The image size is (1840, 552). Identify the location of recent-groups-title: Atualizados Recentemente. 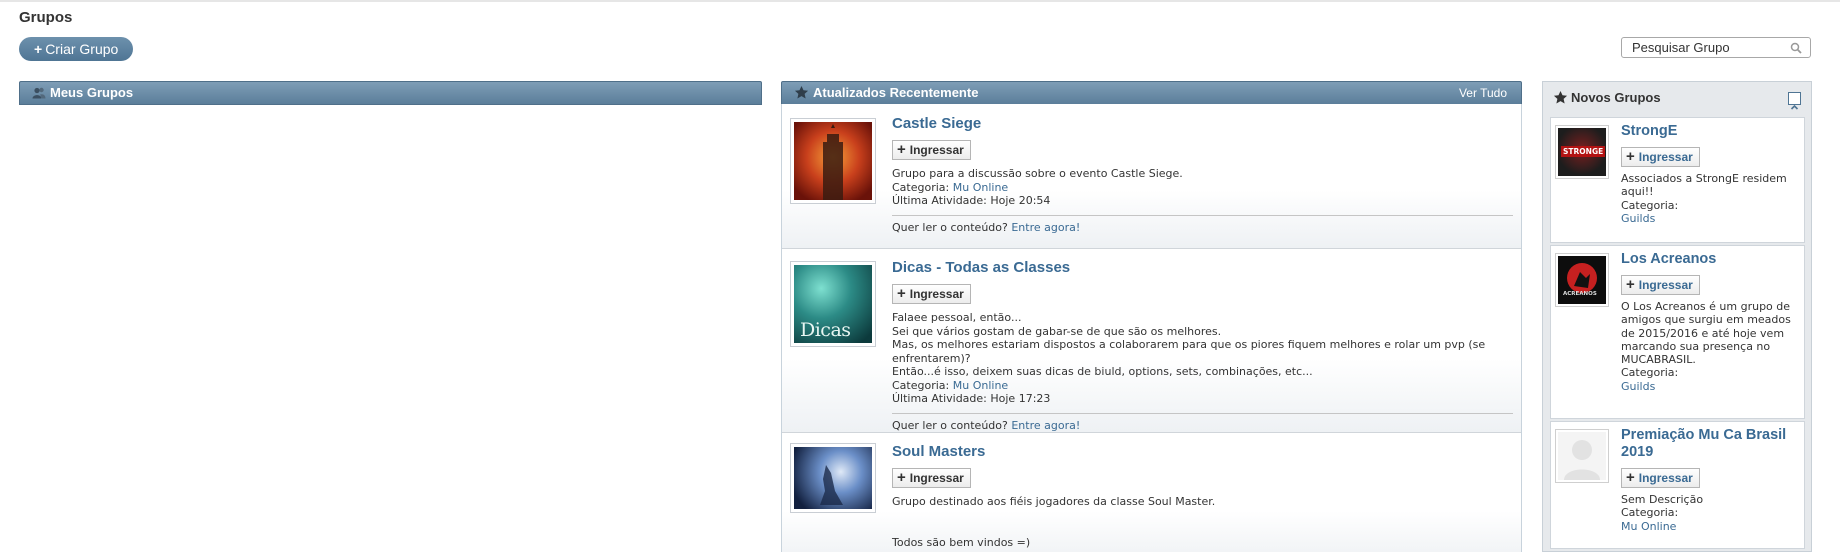
(896, 92).